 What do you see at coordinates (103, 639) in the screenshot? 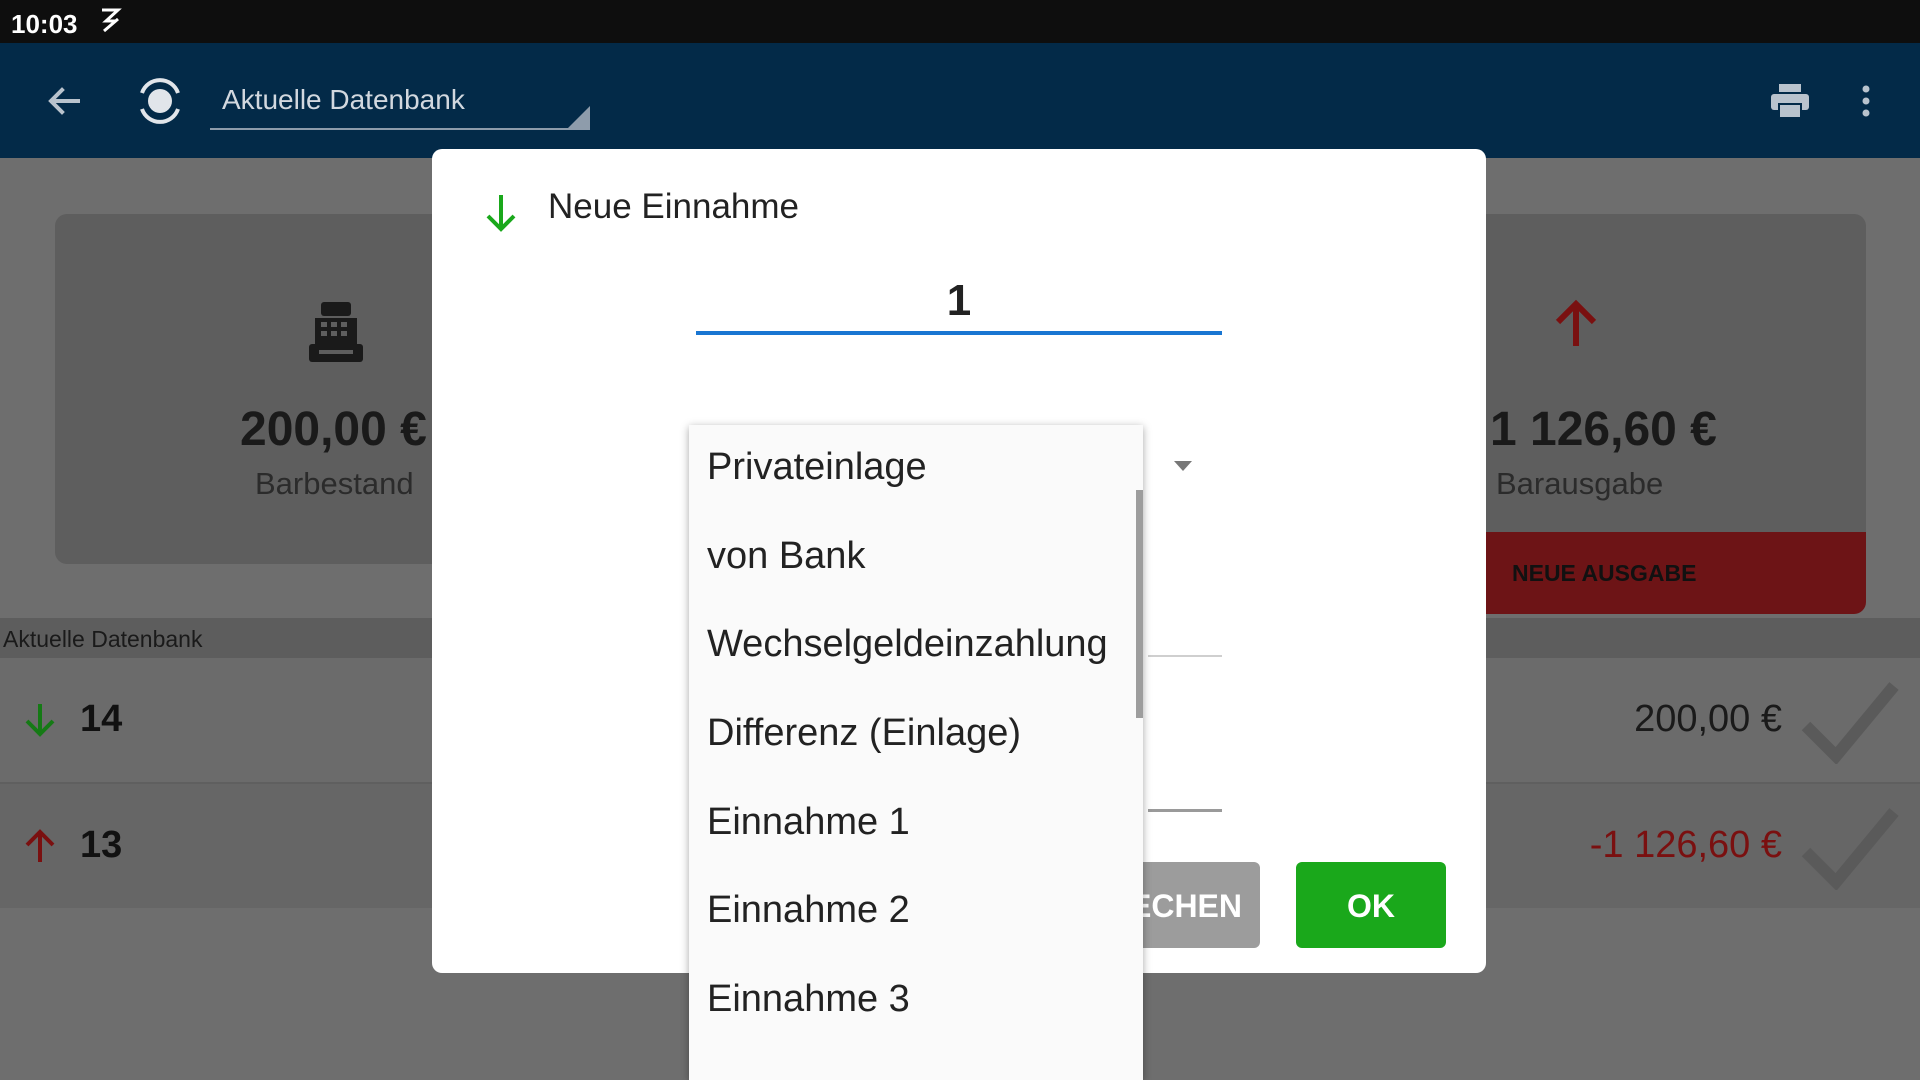
I see `list-section-title: Aktuelle Datenbank` at bounding box center [103, 639].